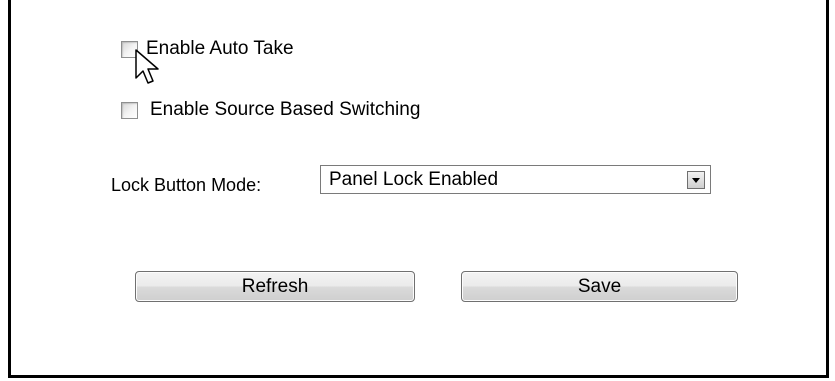 The height and width of the screenshot is (381, 835). What do you see at coordinates (696, 180) in the screenshot?
I see `chevron-down-icon` at bounding box center [696, 180].